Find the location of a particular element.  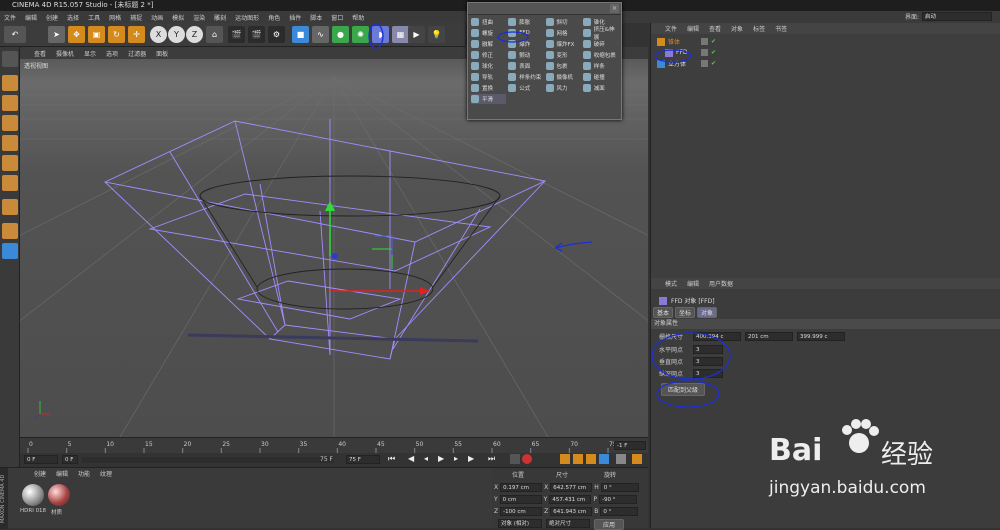

deformer-item: 网格 is located at coordinates (563, 33).